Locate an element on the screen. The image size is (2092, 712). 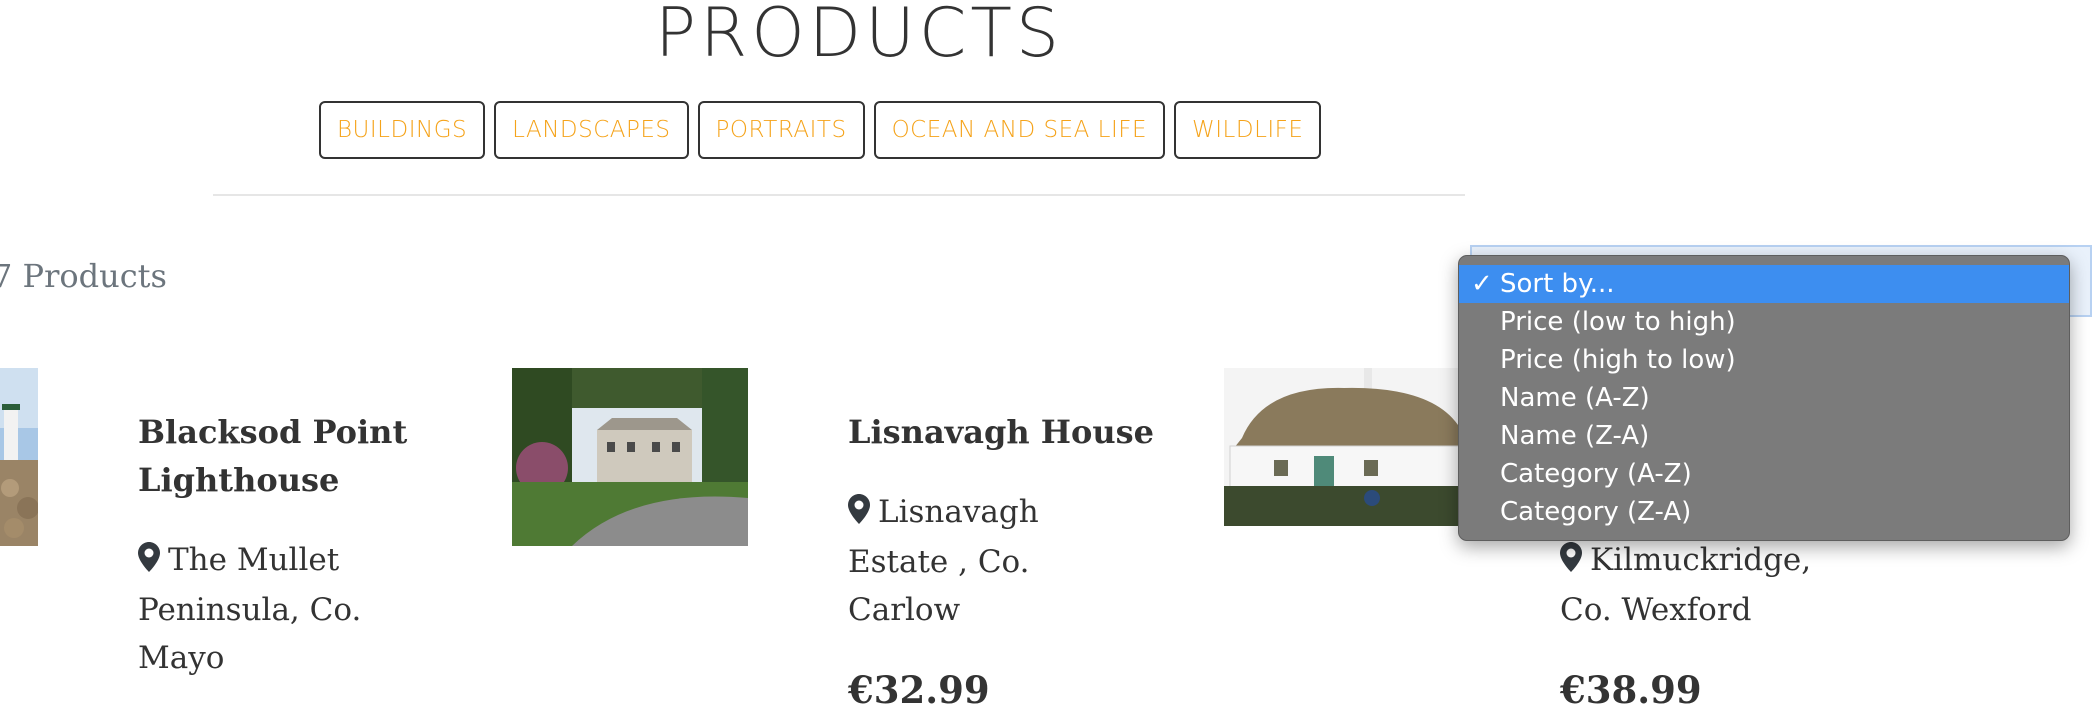
product-location: The Mullet Peninsula, Co. Mayo is located at coordinates (249, 609).